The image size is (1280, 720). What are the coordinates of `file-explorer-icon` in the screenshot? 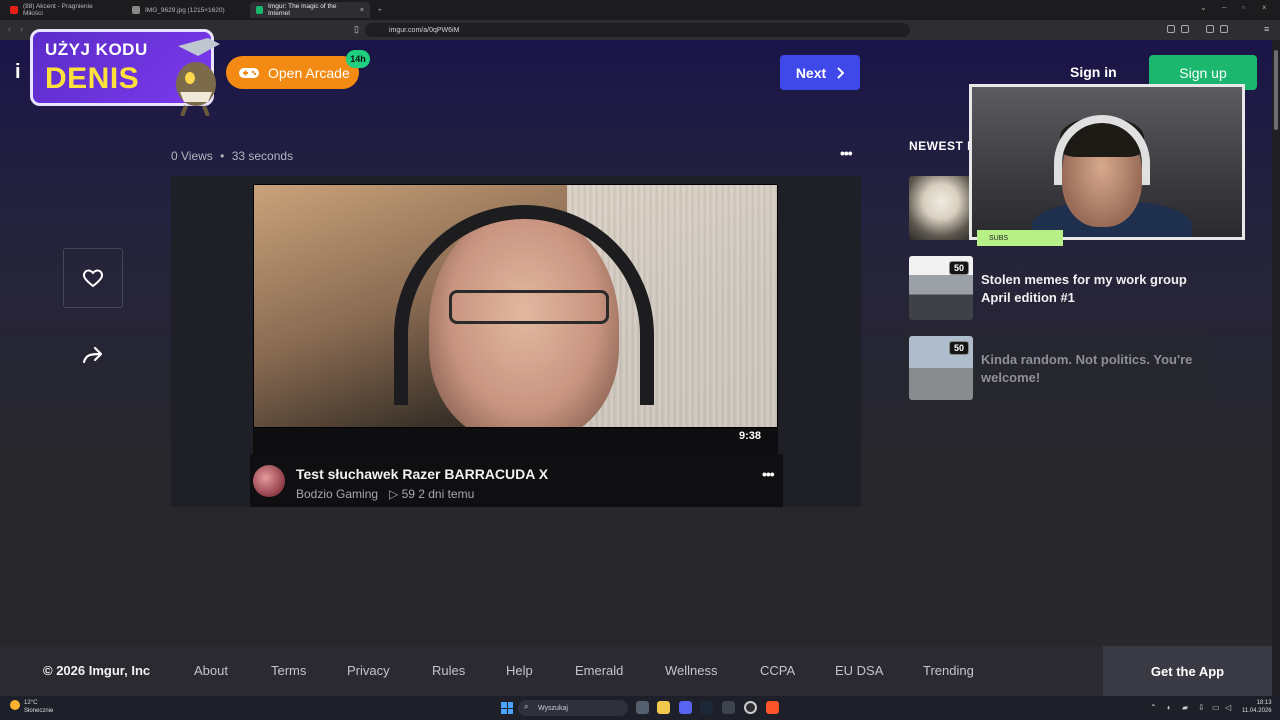 It's located at (663, 707).